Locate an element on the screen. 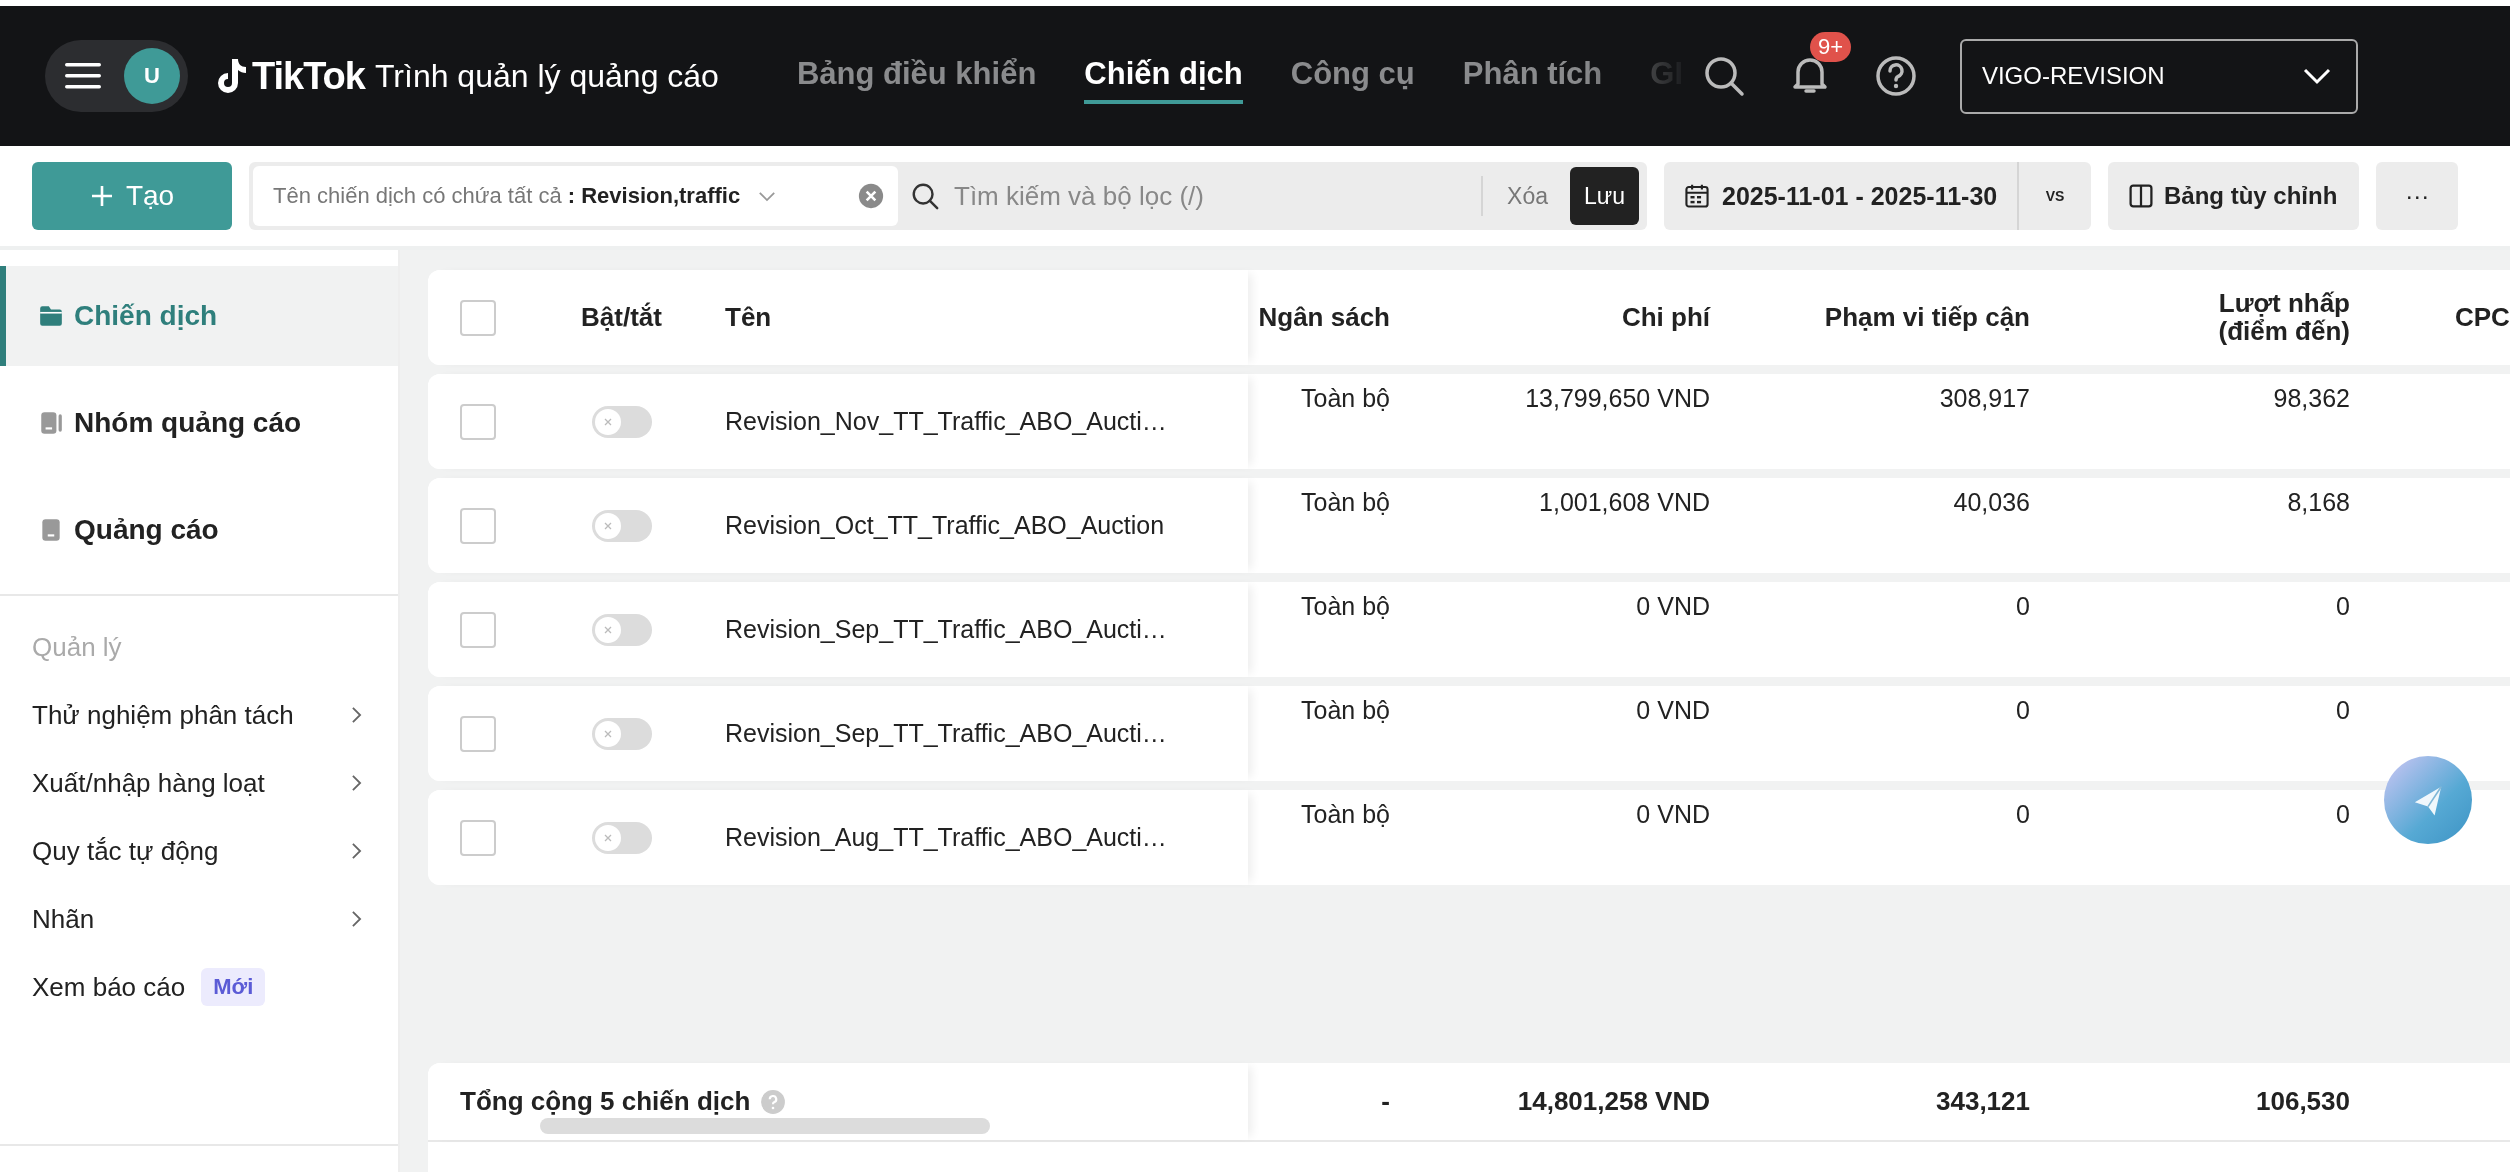 The height and width of the screenshot is (1172, 2510). table-cell-text: 1,001,608 VND is located at coordinates (1624, 503).